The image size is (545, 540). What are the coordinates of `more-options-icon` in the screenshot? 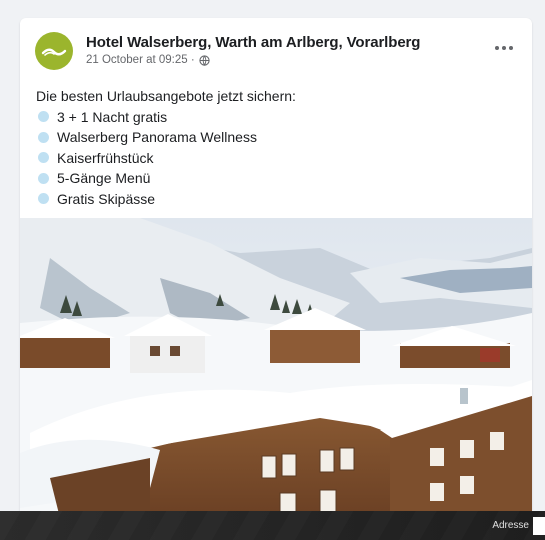 It's located at (504, 48).